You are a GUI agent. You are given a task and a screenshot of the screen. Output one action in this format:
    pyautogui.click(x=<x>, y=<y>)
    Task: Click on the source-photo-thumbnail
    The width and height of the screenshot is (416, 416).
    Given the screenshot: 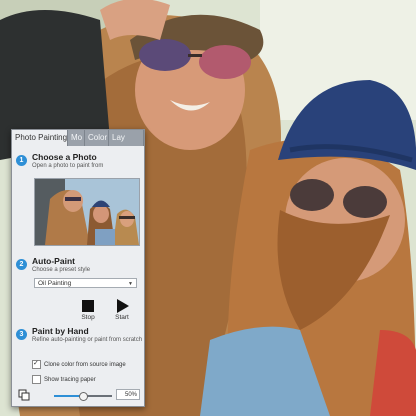 What is the action you would take?
    pyautogui.click(x=87, y=212)
    